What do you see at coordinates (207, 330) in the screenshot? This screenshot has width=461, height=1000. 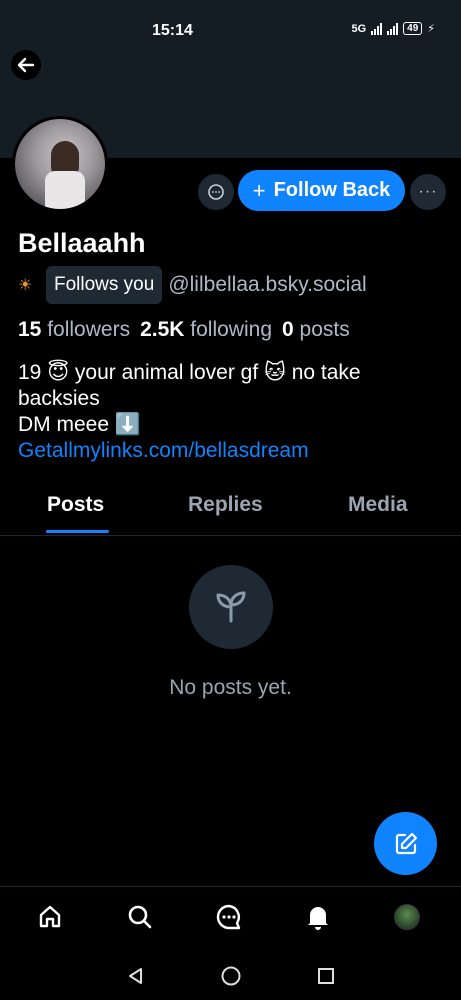 I see `following-stat: 2.5K following` at bounding box center [207, 330].